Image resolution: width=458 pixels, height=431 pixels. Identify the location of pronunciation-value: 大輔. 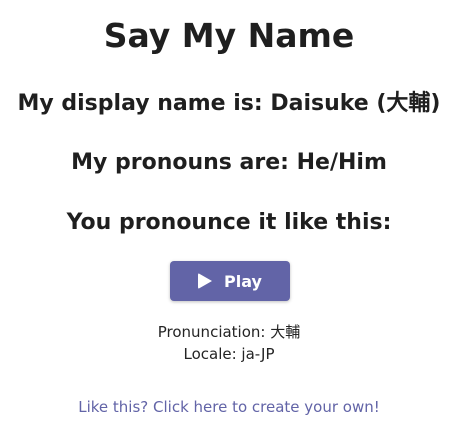
(285, 332).